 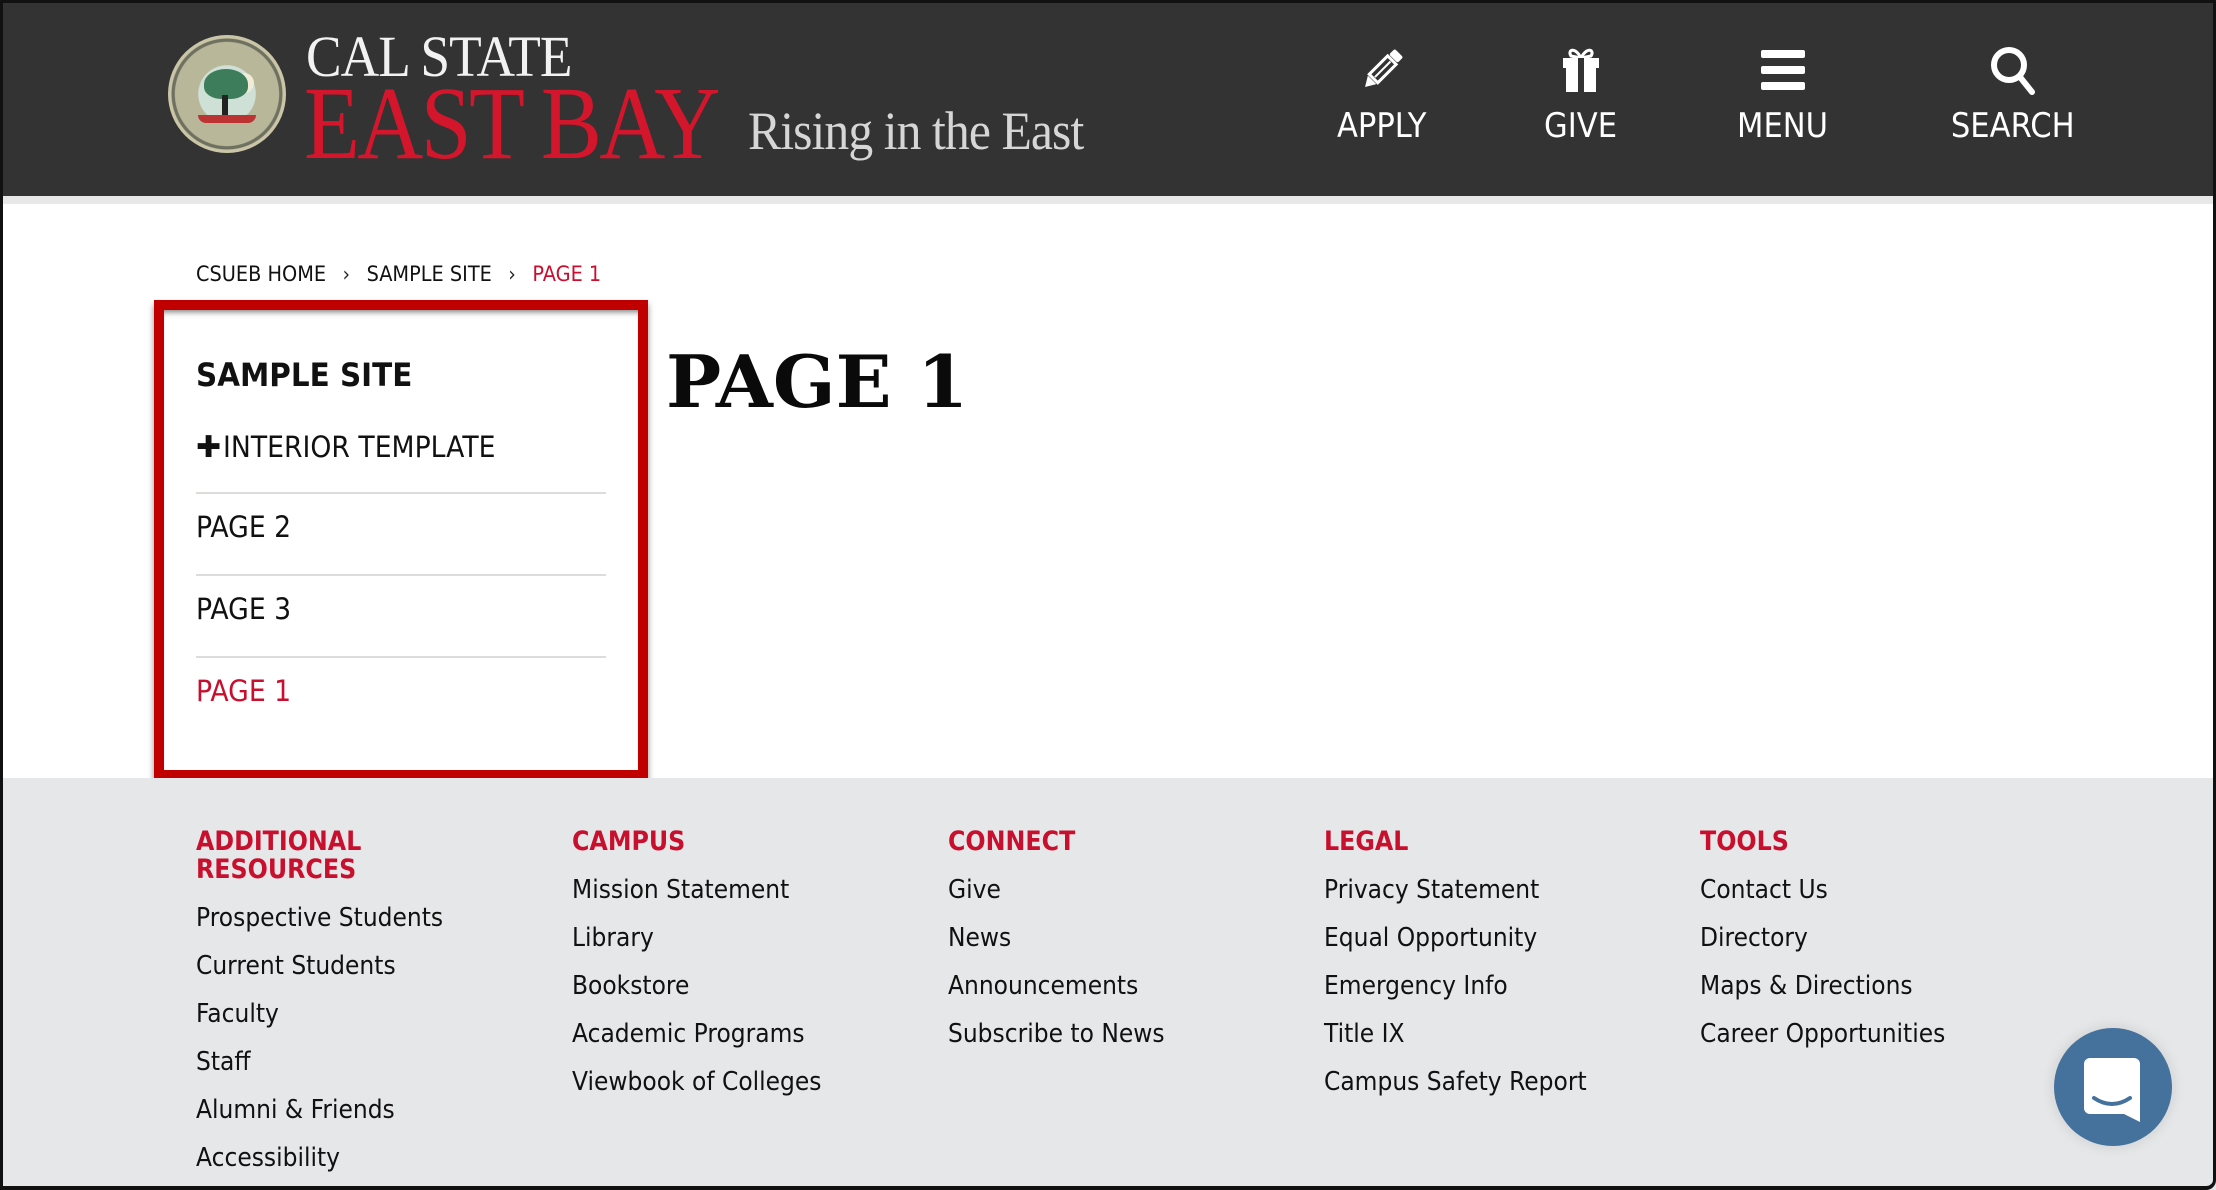 I want to click on footer-link: Privacy Statement, so click(x=1455, y=898).